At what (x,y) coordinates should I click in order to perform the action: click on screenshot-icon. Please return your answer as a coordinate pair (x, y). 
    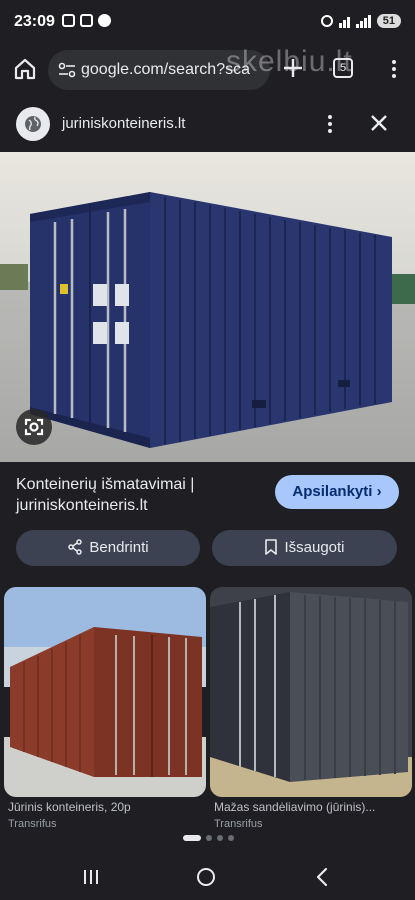
    Looking at the image, I should click on (68, 20).